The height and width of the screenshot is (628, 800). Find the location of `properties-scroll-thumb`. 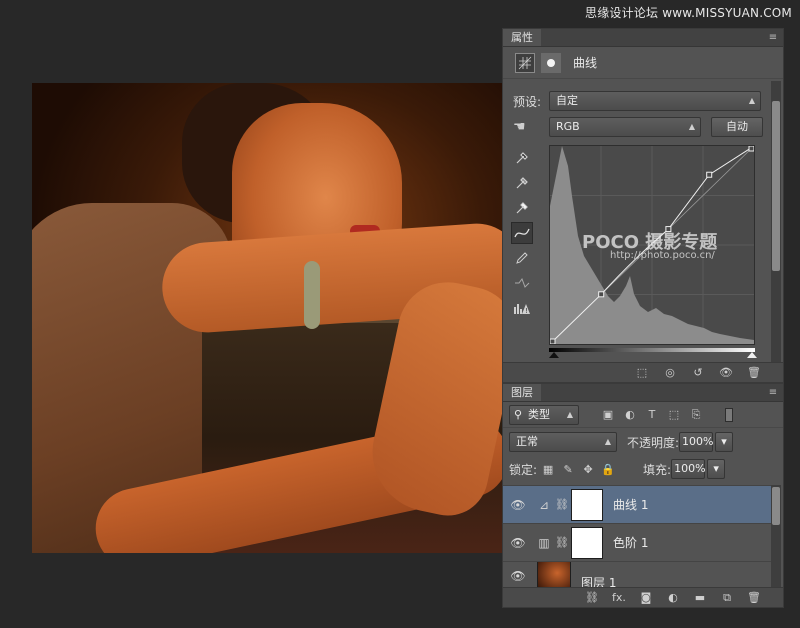

properties-scroll-thumb is located at coordinates (776, 186).